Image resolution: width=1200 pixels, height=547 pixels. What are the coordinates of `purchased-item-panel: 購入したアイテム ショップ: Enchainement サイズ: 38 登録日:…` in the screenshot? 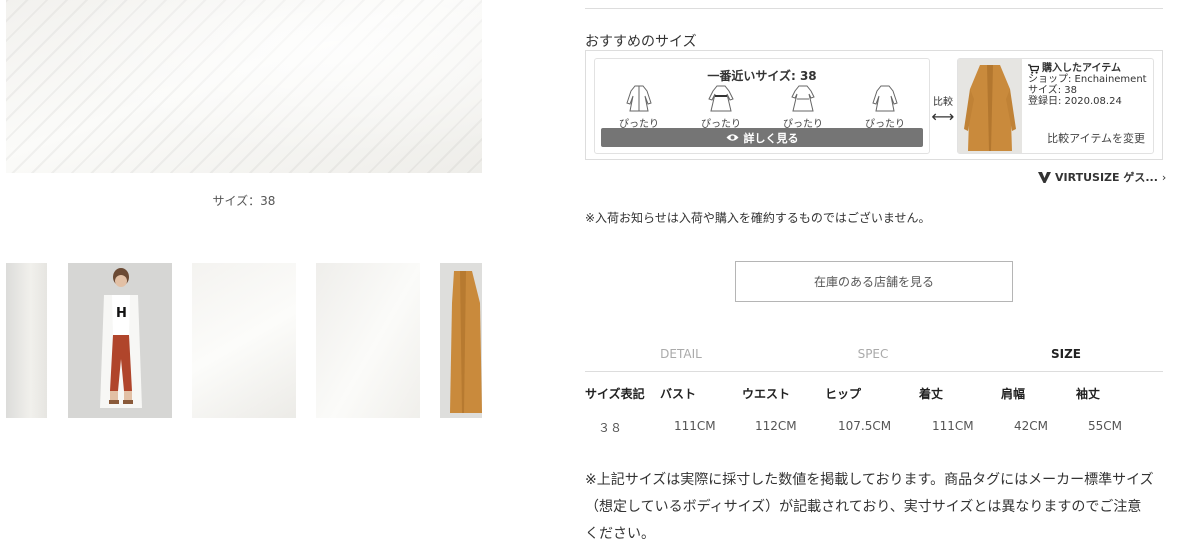 It's located at (1055, 106).